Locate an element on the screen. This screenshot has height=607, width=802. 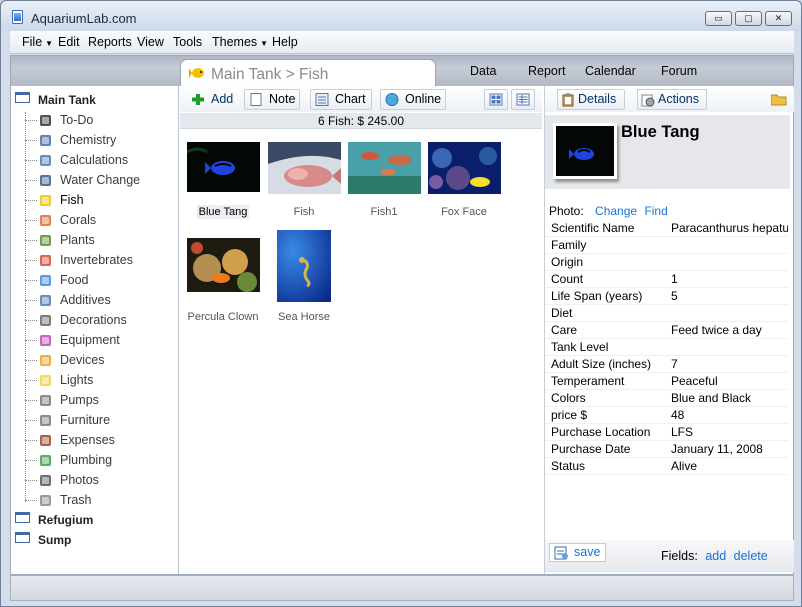
menu-view: View is located at coordinates (150, 42).